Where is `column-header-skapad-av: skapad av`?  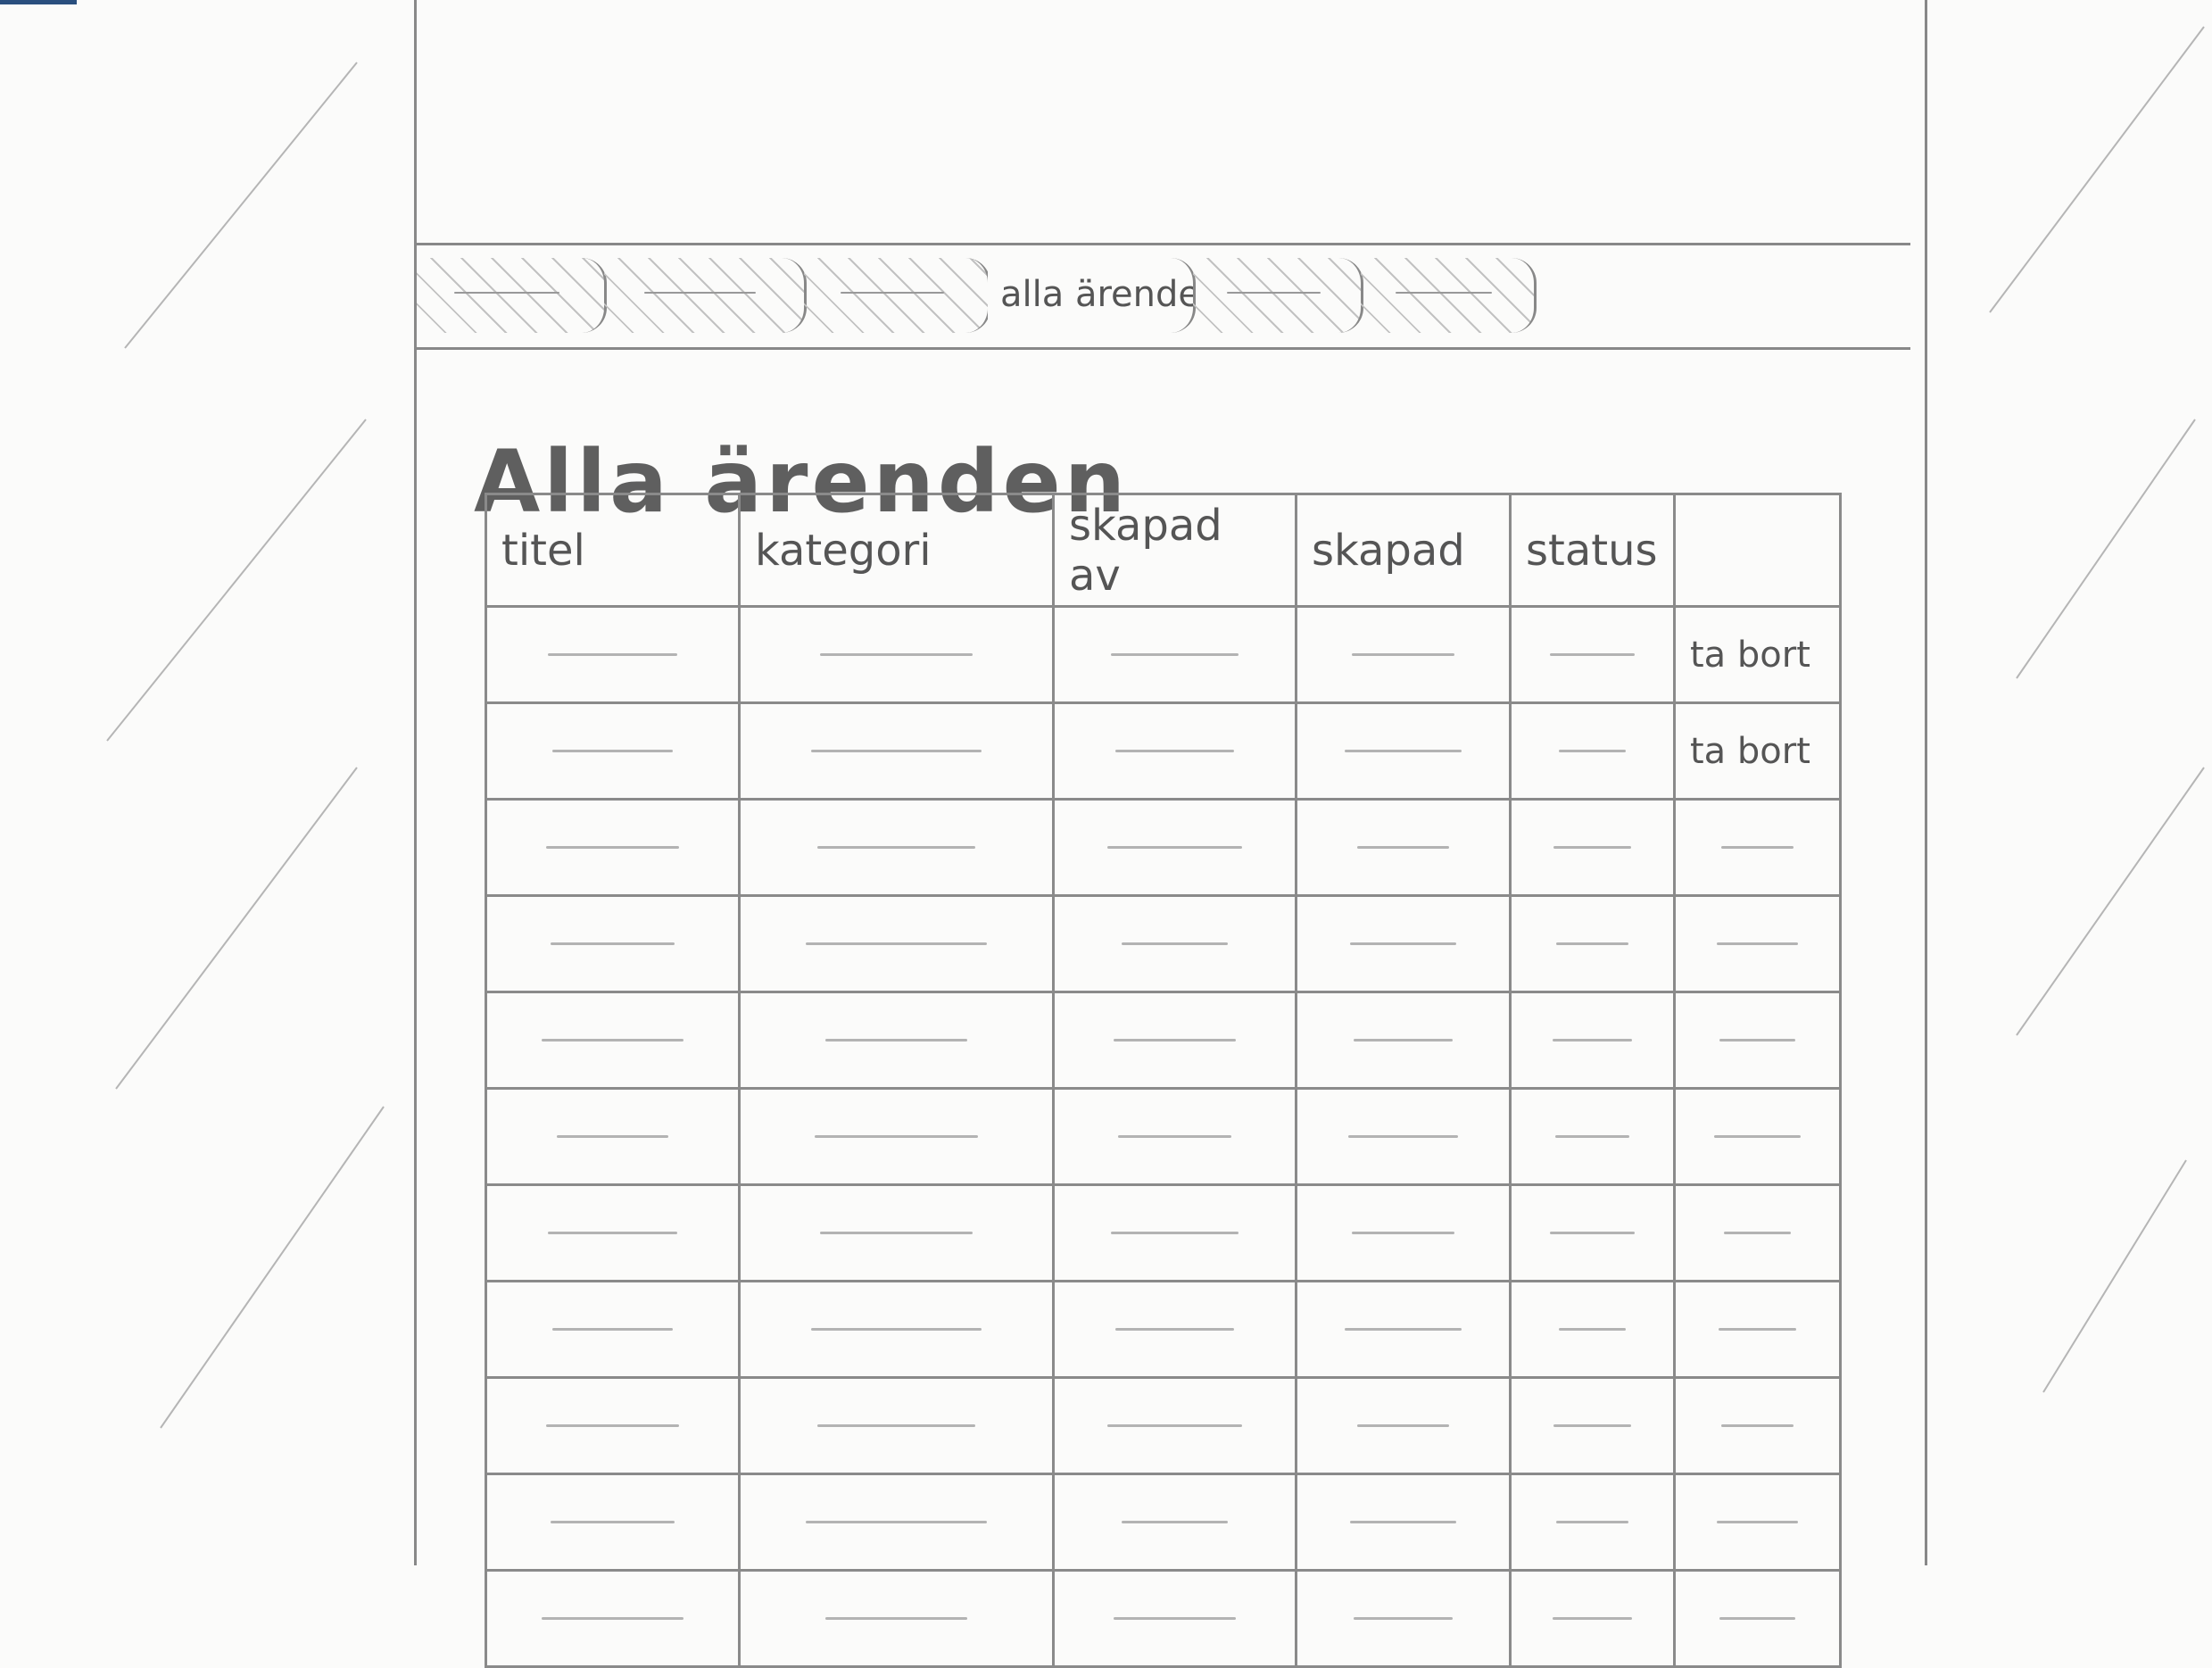
column-header-skapad-av: skapad av is located at coordinates (1174, 550).